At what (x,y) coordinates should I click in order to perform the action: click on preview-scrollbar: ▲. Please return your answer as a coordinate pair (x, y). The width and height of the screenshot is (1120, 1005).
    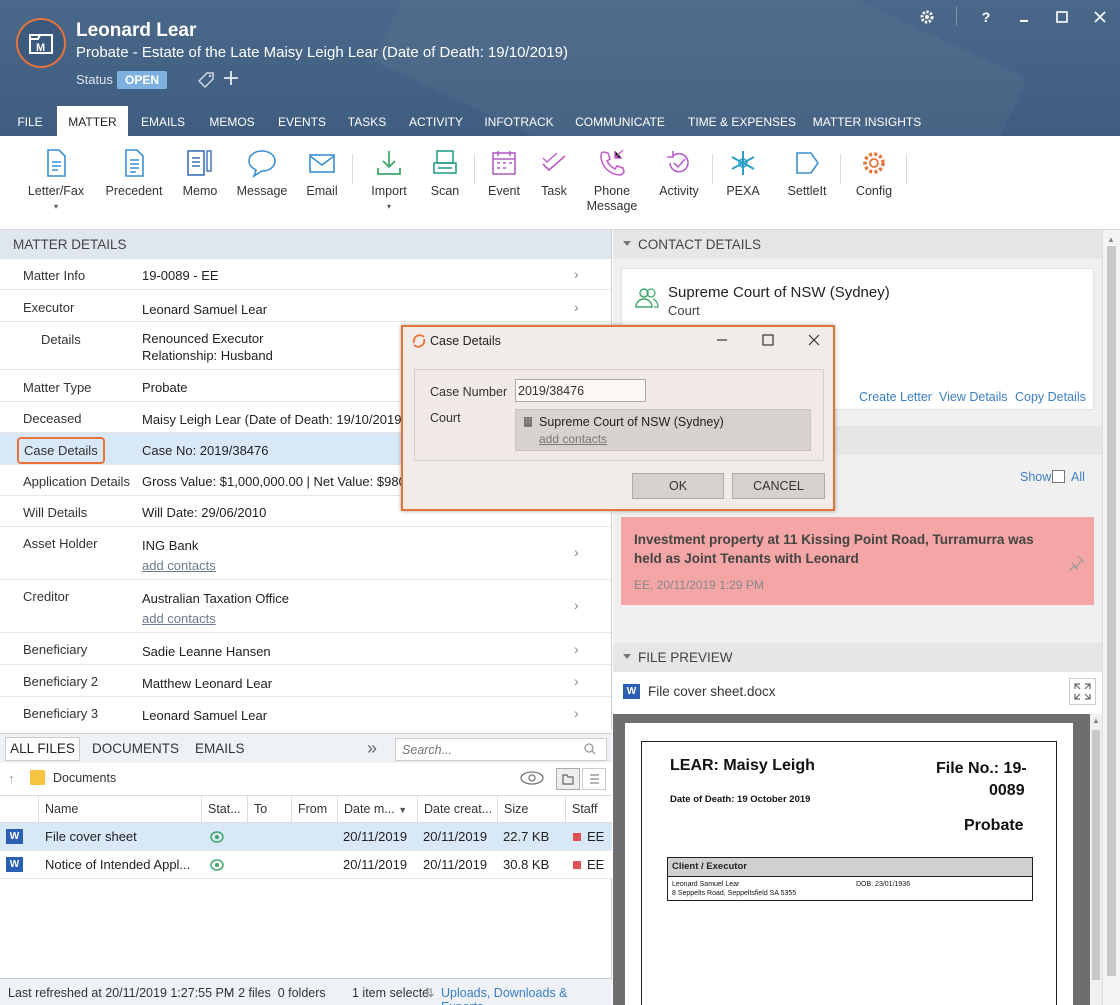
    Looking at the image, I should click on (1096, 859).